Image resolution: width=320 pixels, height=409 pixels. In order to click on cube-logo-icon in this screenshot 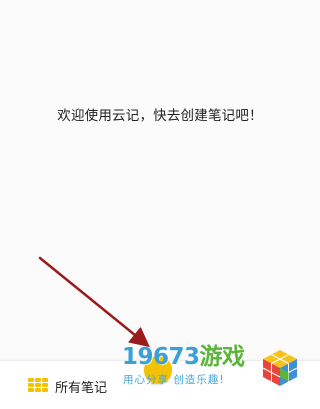, I will do `click(280, 368)`.